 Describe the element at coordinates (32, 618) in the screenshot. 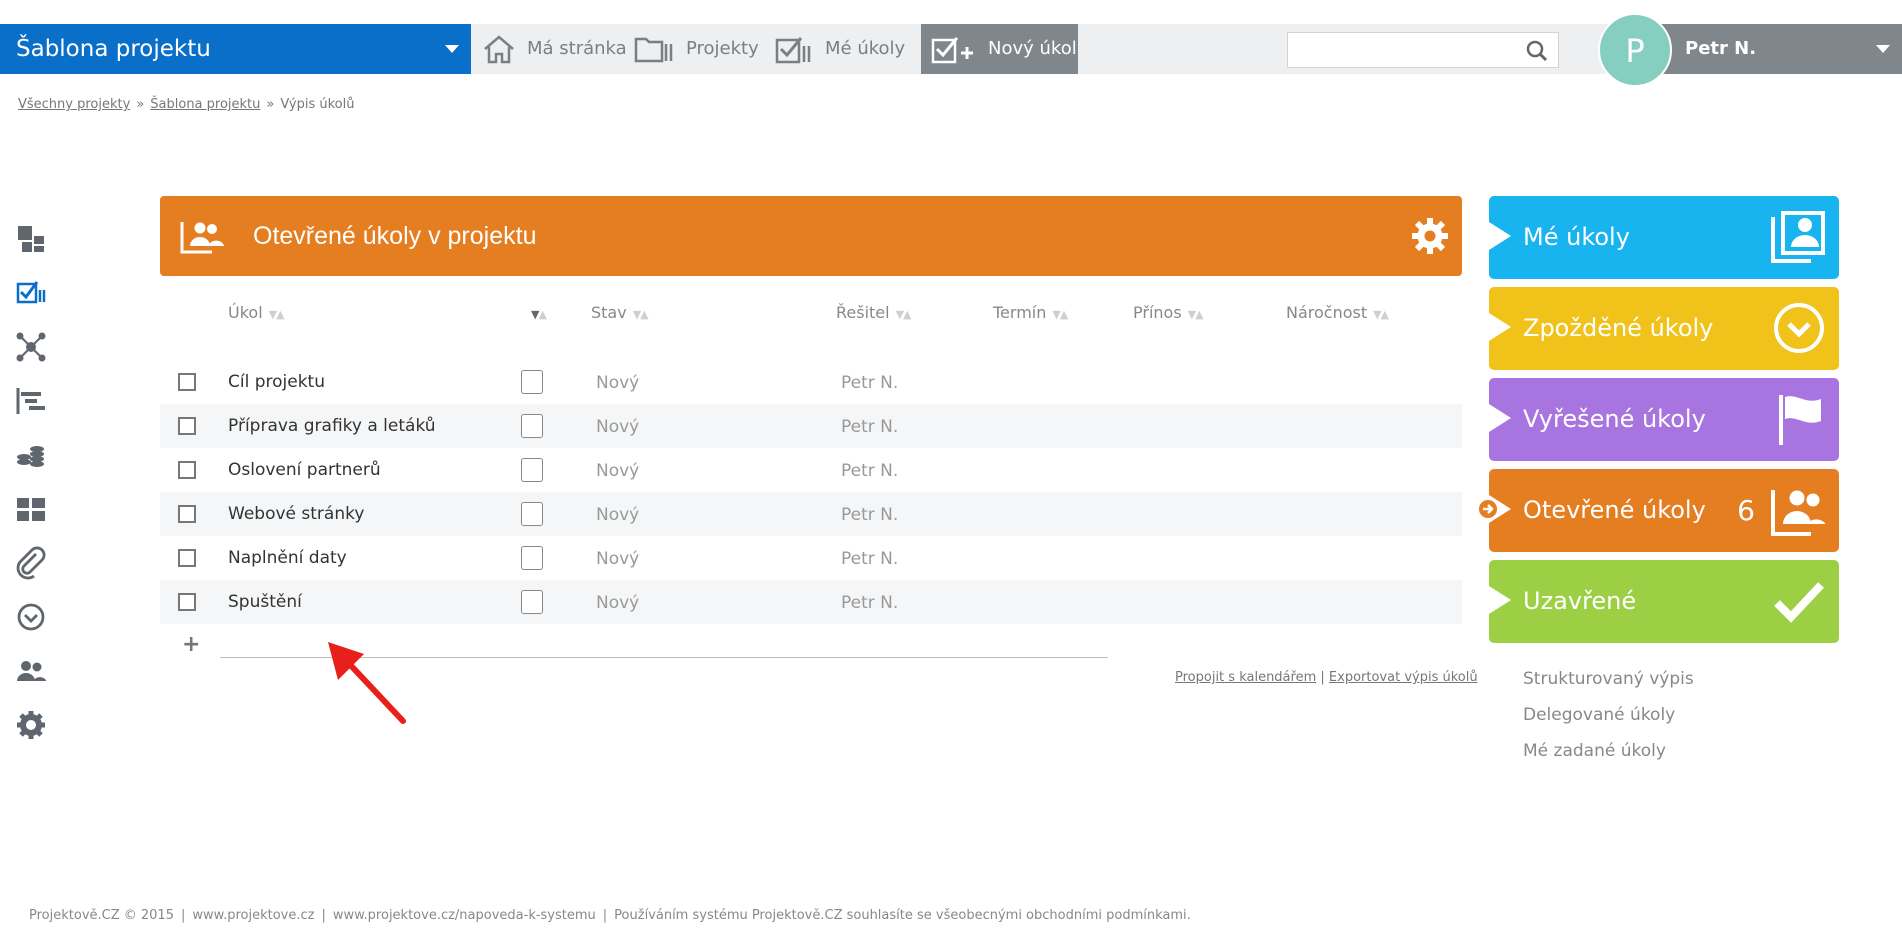

I see `clock-icon` at that location.